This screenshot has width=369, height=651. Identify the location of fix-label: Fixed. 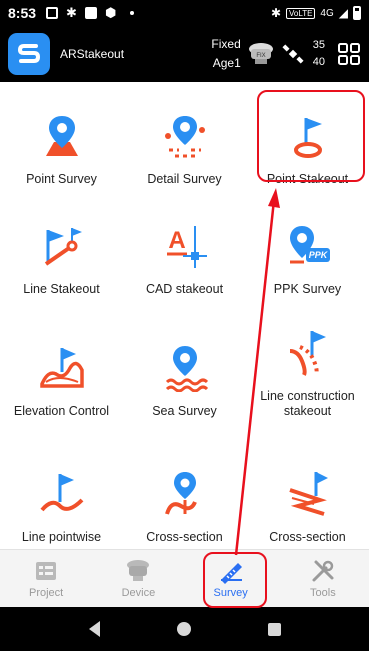
(226, 44).